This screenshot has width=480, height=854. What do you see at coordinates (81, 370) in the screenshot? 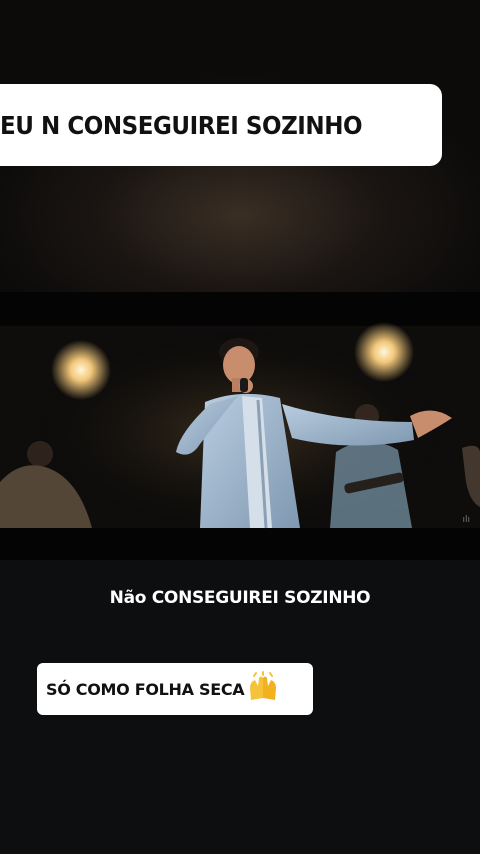
I see `stage-light-left` at bounding box center [81, 370].